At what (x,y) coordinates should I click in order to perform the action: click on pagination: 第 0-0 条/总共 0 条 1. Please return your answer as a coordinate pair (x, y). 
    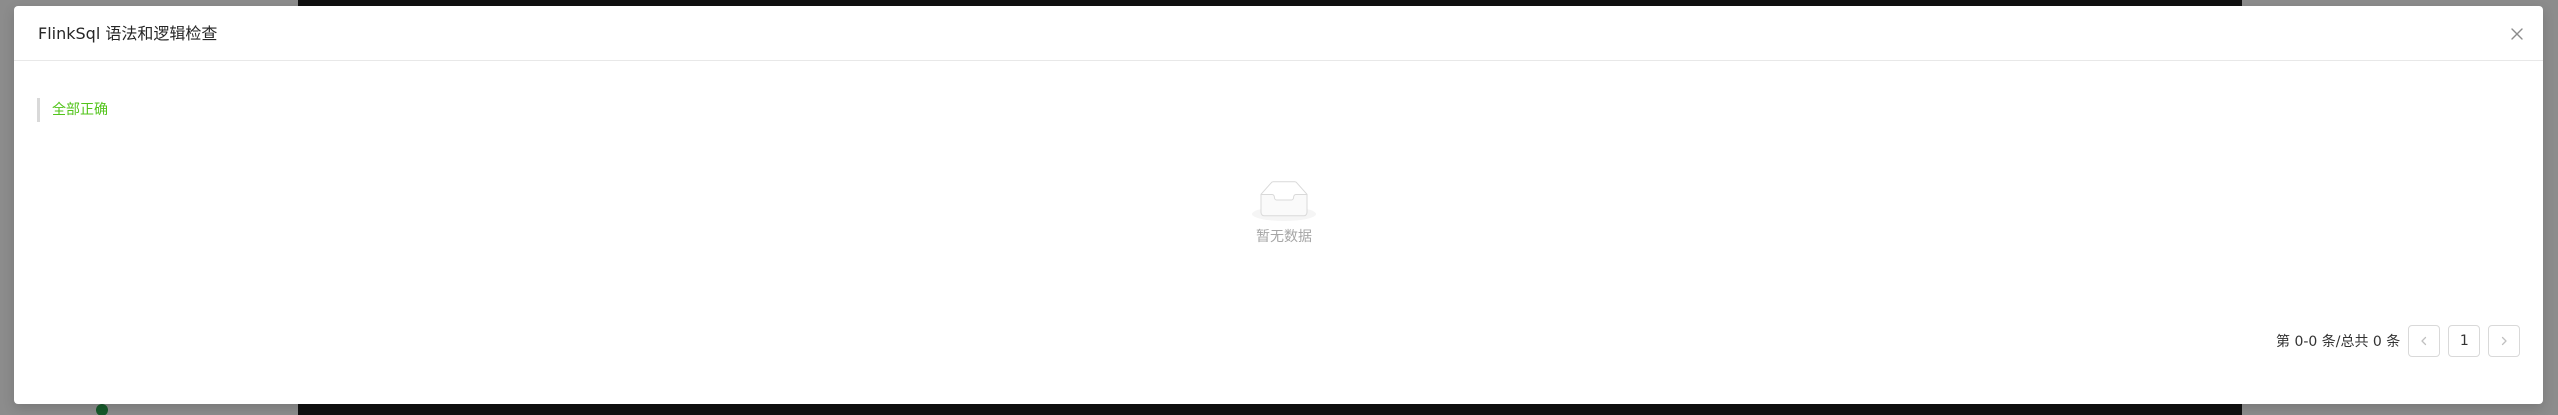
    Looking at the image, I should click on (2402, 341).